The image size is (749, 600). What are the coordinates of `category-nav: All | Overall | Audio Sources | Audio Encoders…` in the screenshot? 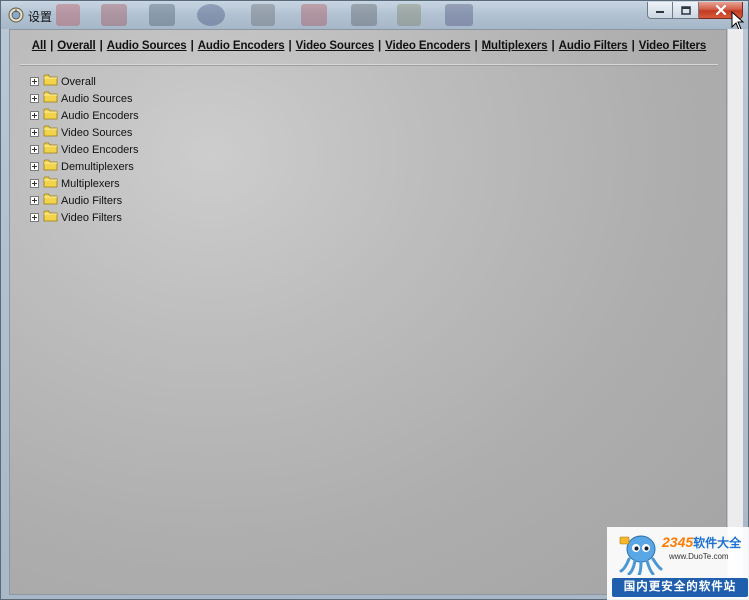 It's located at (369, 46).